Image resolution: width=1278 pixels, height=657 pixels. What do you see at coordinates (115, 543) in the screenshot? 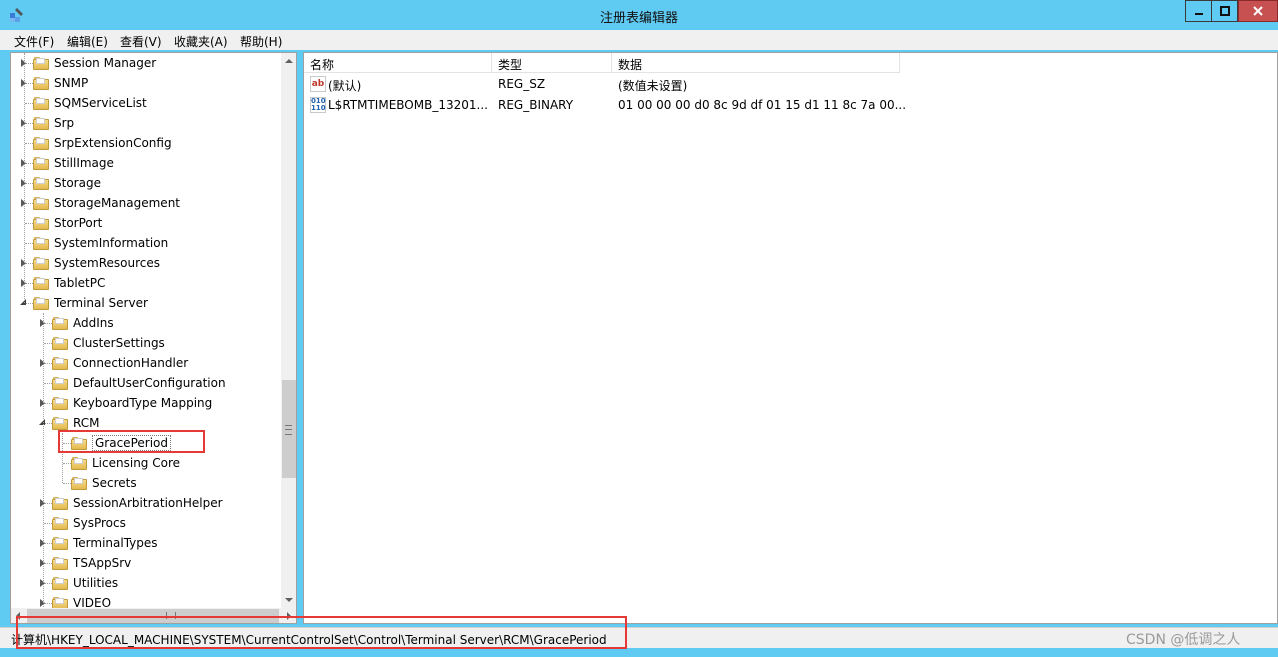
I see `tree-node-label: TerminalTypes` at bounding box center [115, 543].